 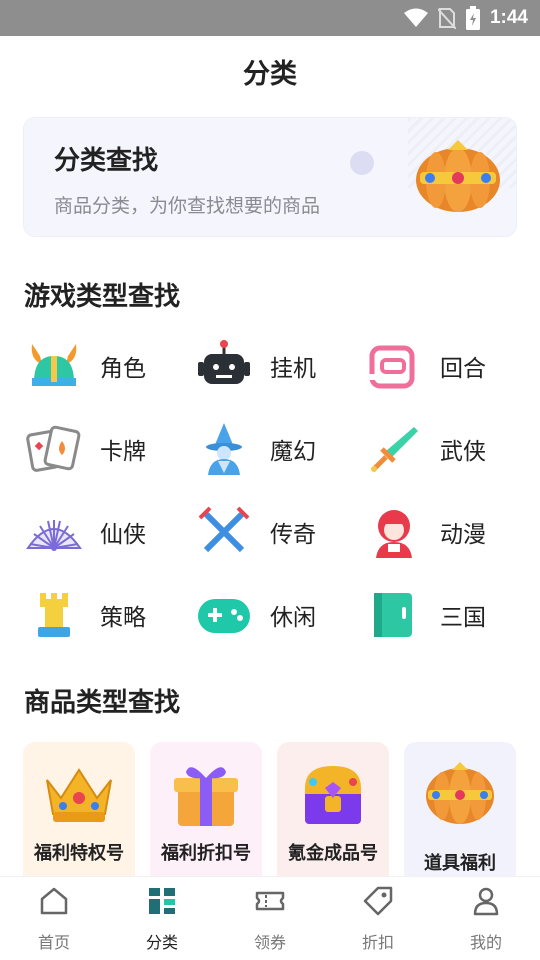 I want to click on book-icon, so click(x=393, y=615).